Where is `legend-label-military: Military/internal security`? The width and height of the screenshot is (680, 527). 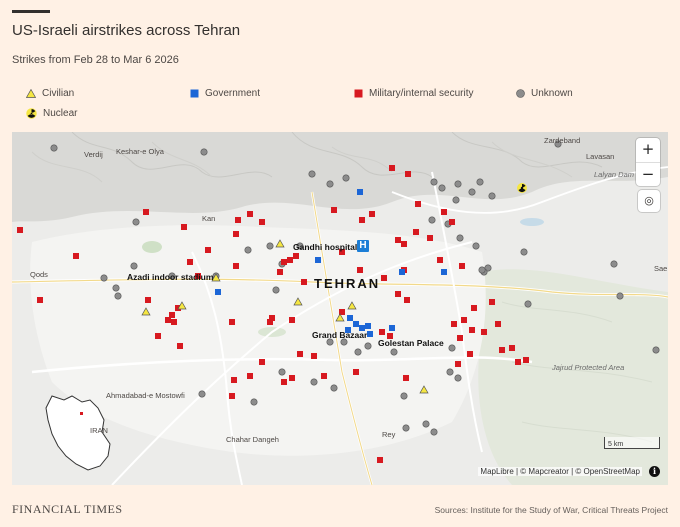
legend-label-military: Military/internal security is located at coordinates (421, 93).